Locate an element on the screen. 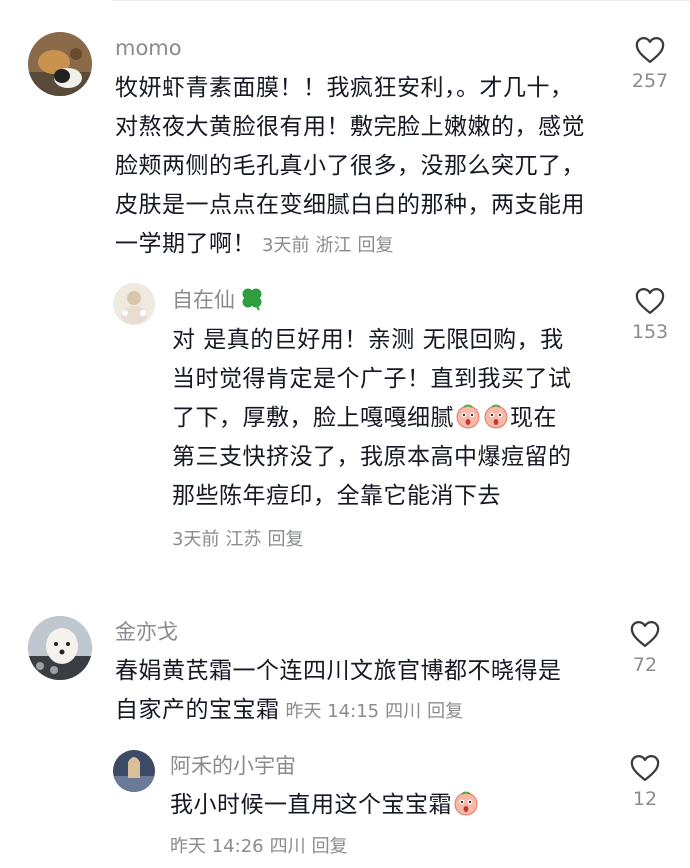 The image size is (690, 868). comment-line: 皮肤是一点点在变细腻白白的那种，两支能用 is located at coordinates (350, 205).